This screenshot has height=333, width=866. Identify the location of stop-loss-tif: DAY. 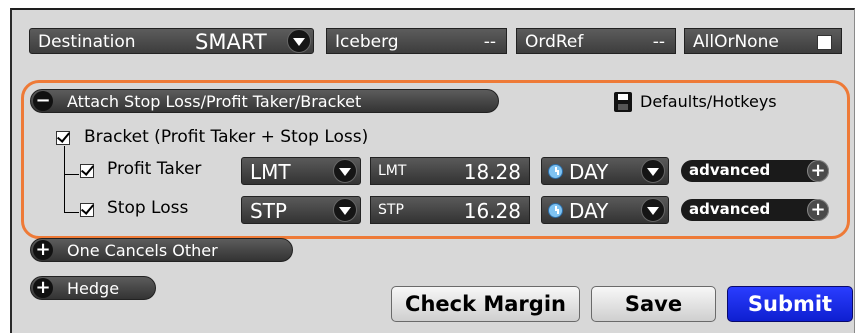
(605, 210).